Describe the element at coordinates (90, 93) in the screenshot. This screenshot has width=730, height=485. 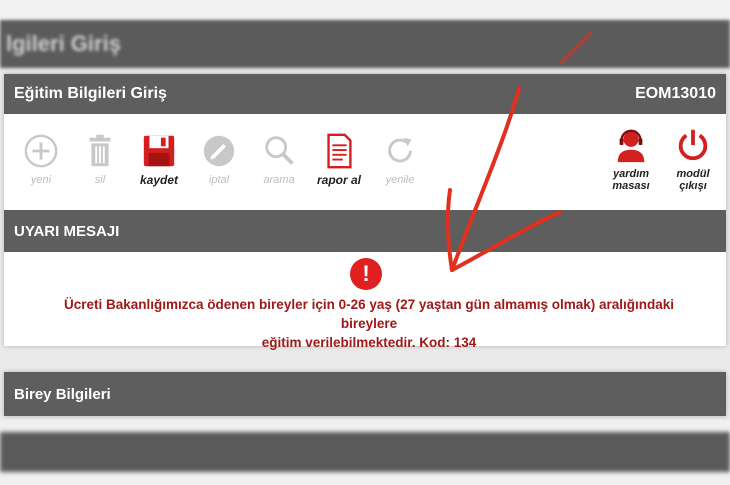
I see `panel-title: Eğitim Bilgileri Giriş` at that location.